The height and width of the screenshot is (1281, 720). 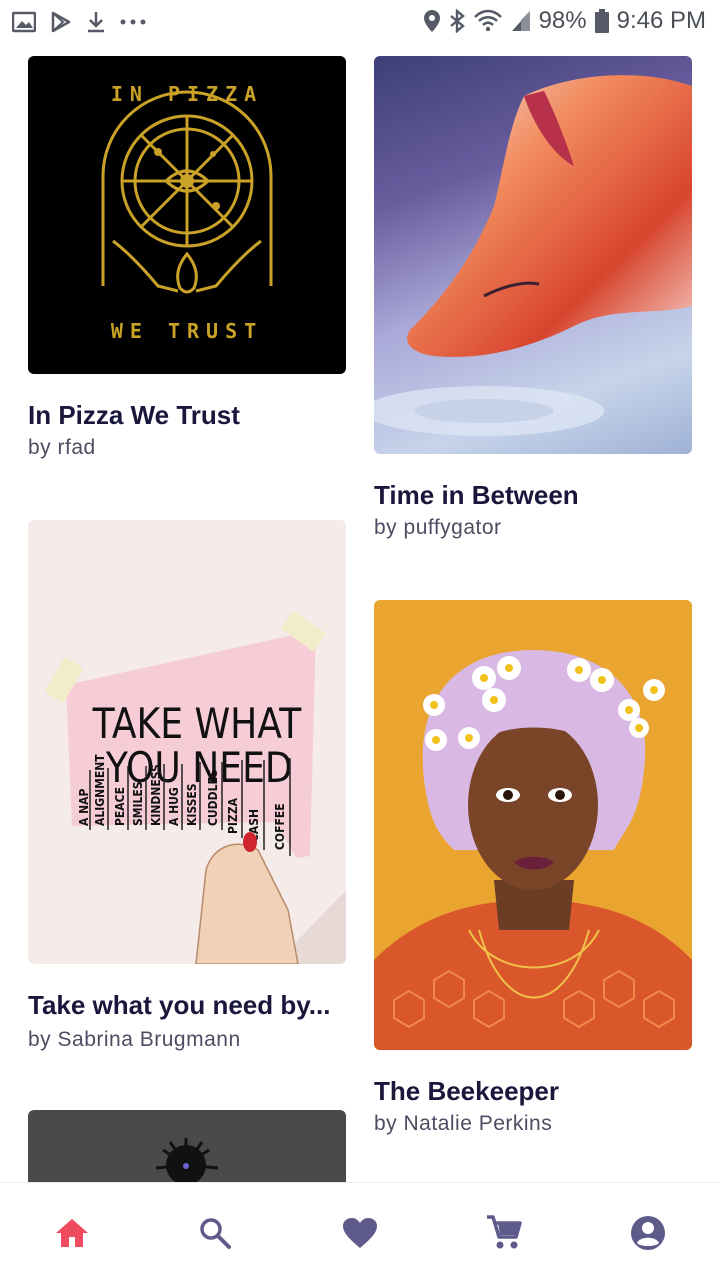 What do you see at coordinates (661, 20) in the screenshot?
I see `clock: 9:46 PM` at bounding box center [661, 20].